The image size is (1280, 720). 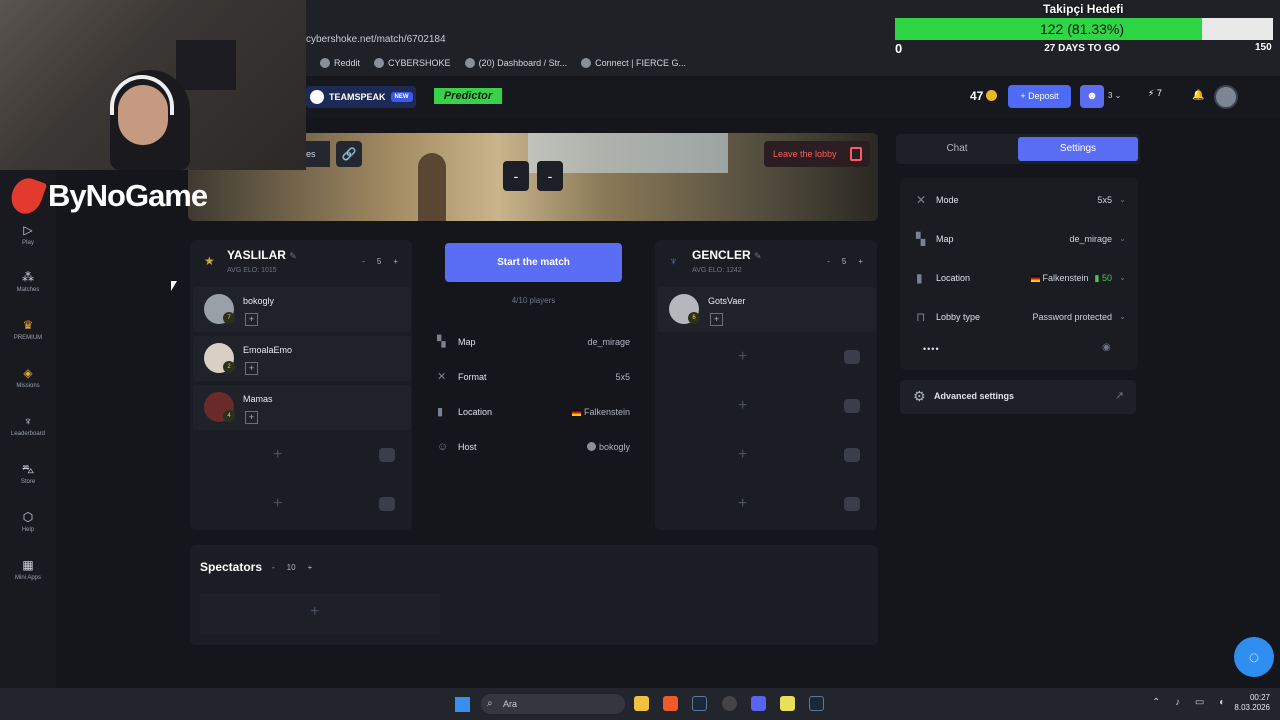 What do you see at coordinates (816, 703) in the screenshot?
I see `steam-2-icon` at bounding box center [816, 703].